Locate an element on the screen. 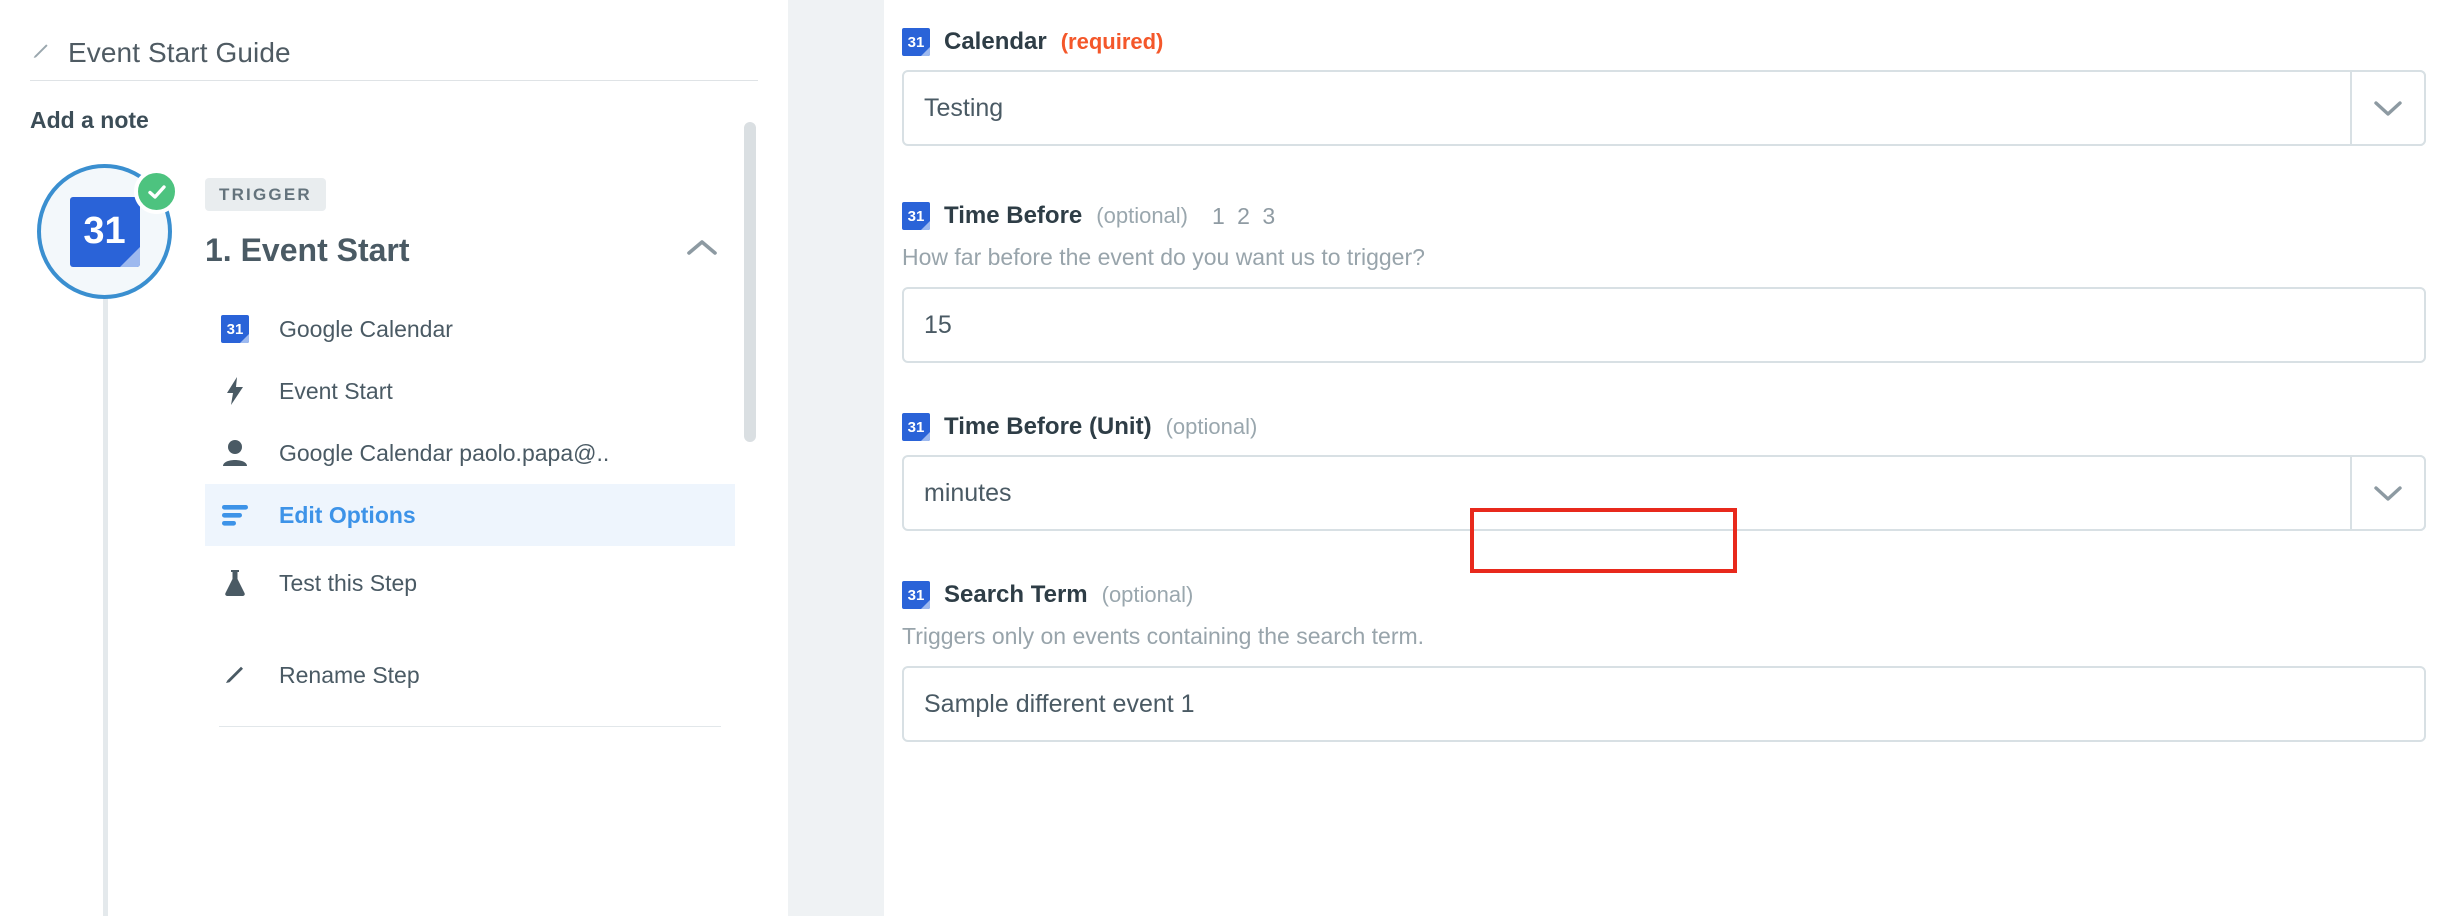  field-requirement: (required) is located at coordinates (1112, 41).